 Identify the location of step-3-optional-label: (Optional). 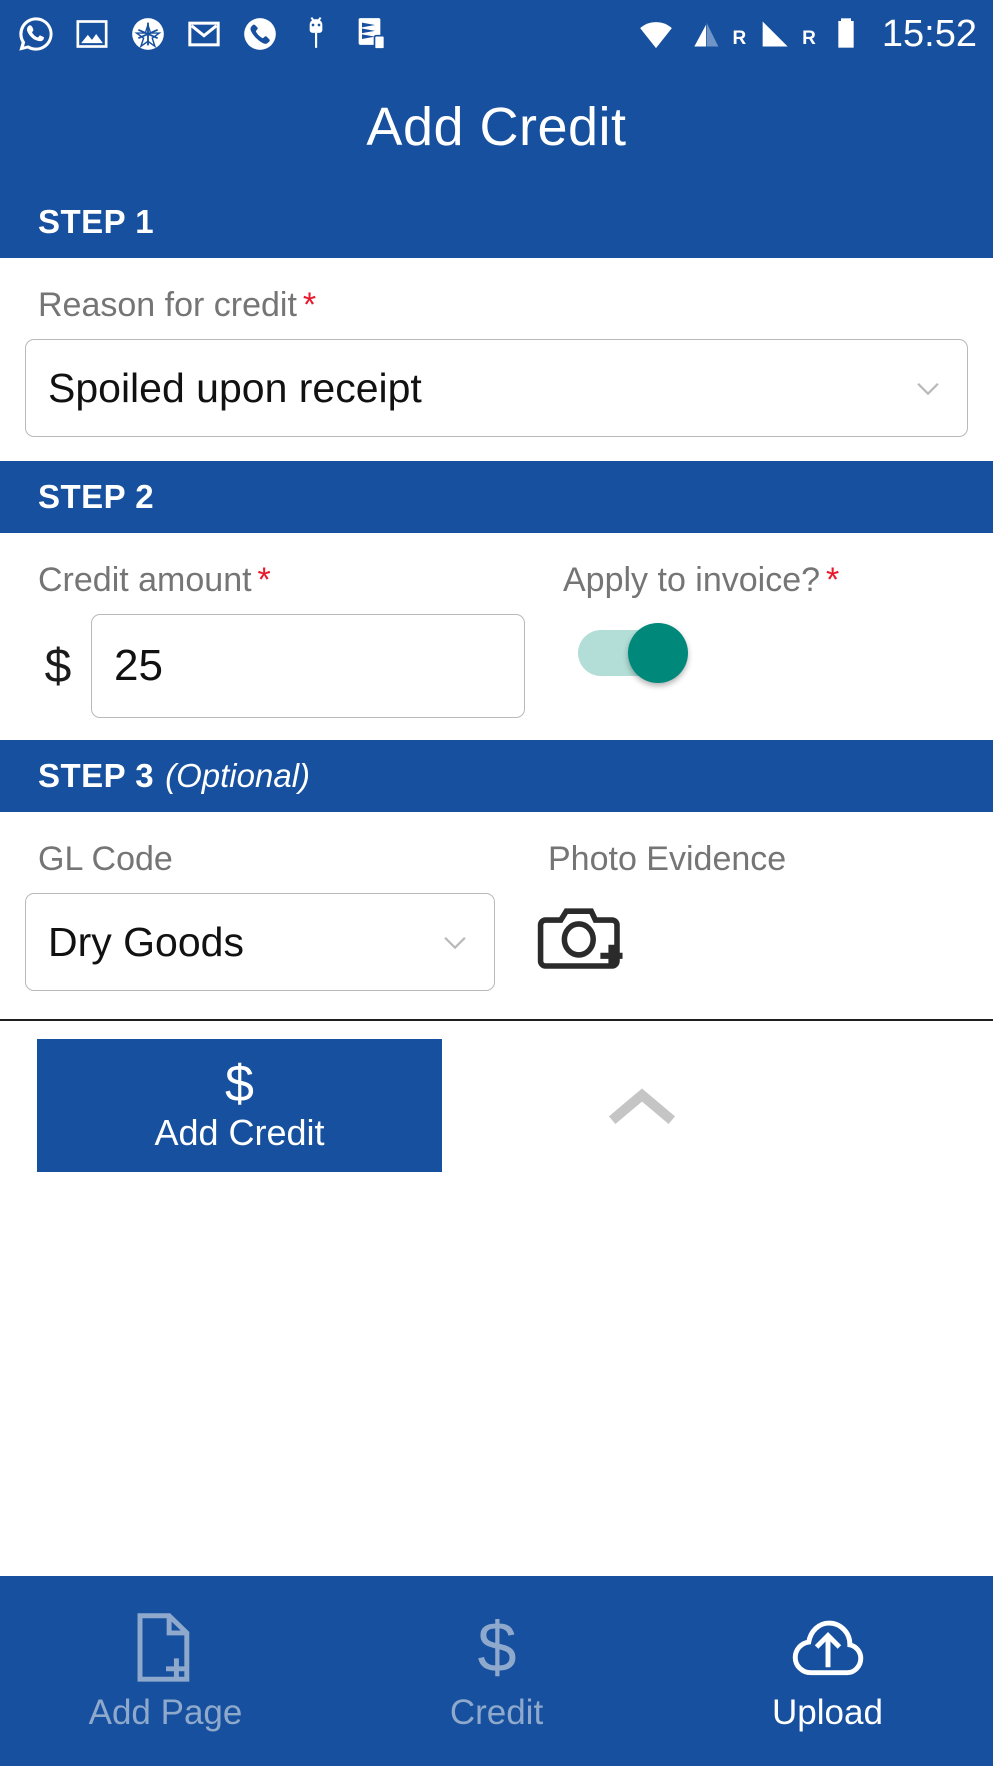
(238, 775).